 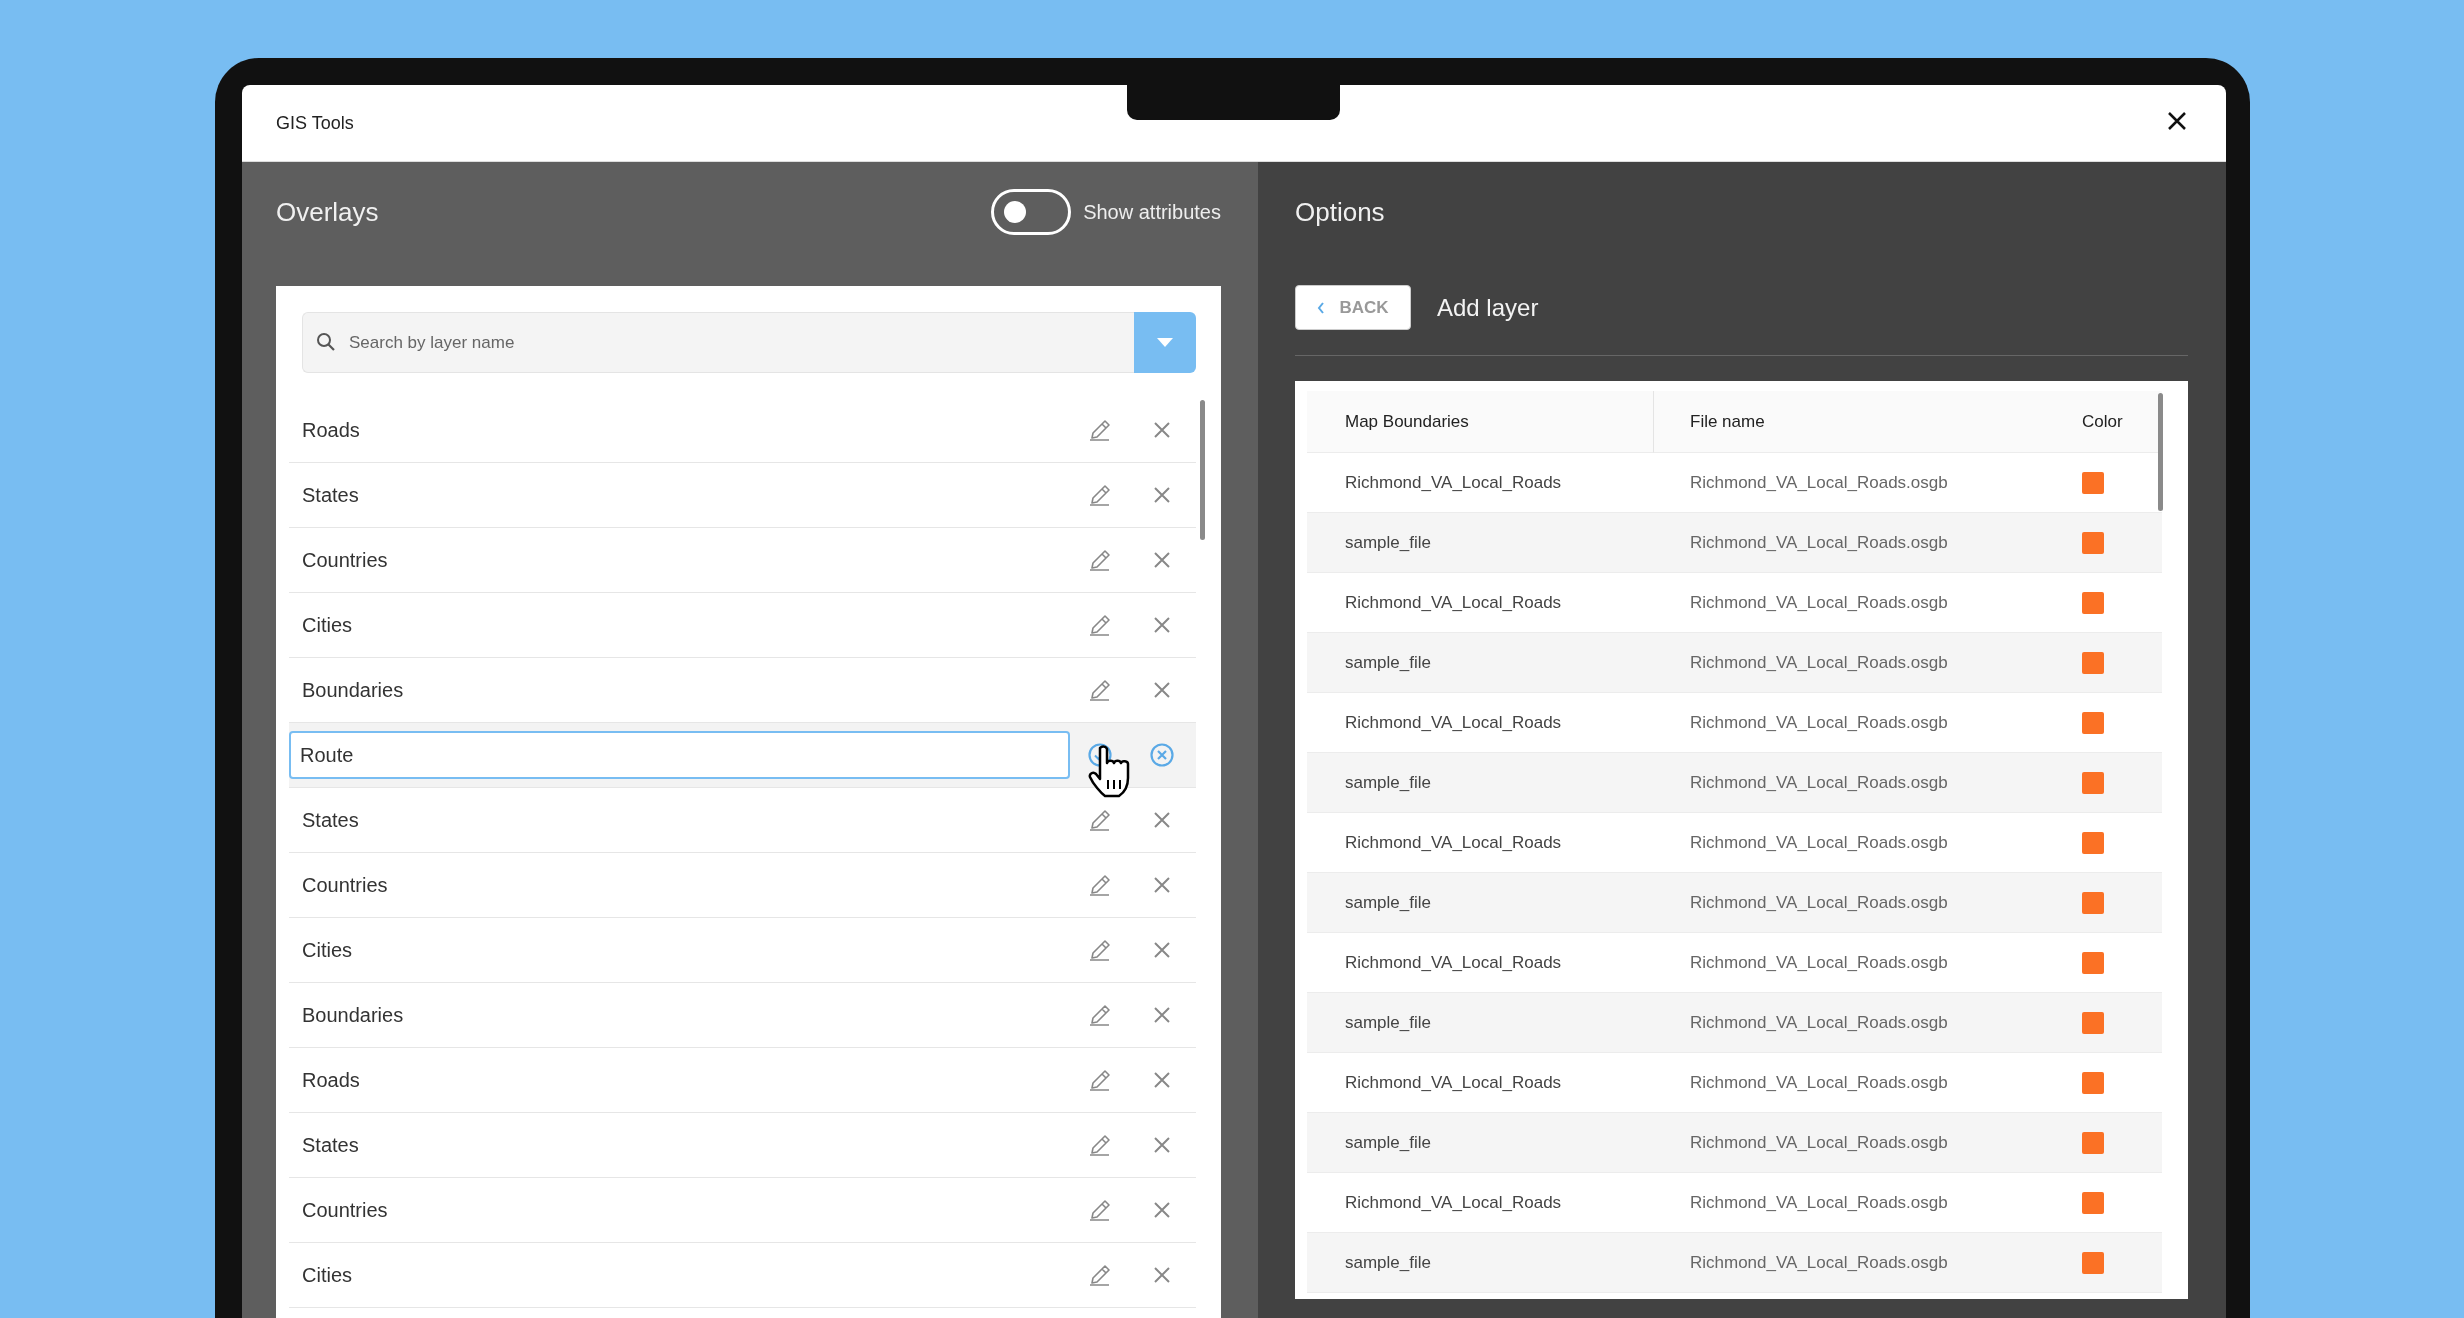 What do you see at coordinates (1321, 307) in the screenshot?
I see `chevron-left-icon` at bounding box center [1321, 307].